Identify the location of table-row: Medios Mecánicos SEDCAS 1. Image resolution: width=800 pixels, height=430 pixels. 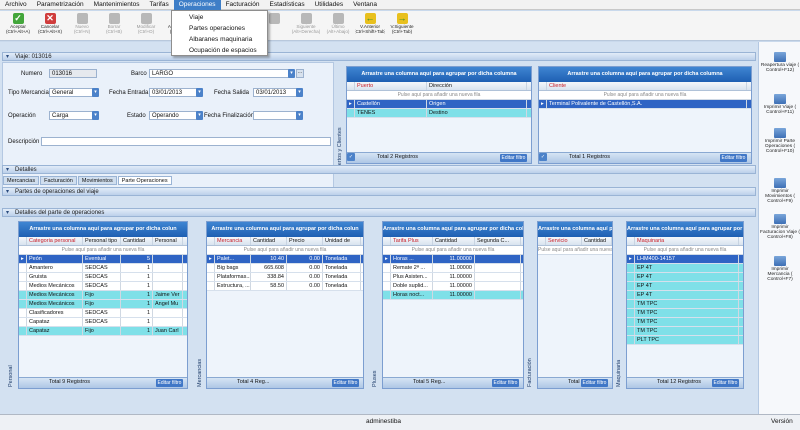
(103, 286).